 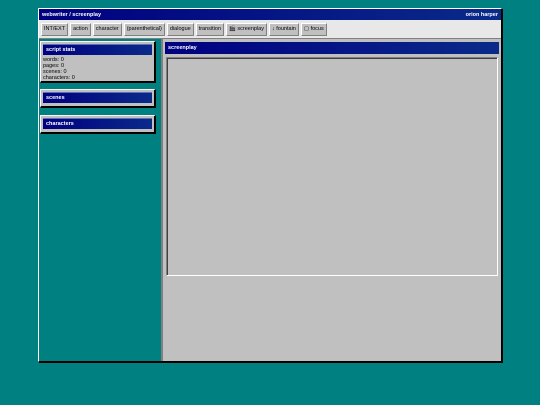 I want to click on action-button: action, so click(x=80, y=29).